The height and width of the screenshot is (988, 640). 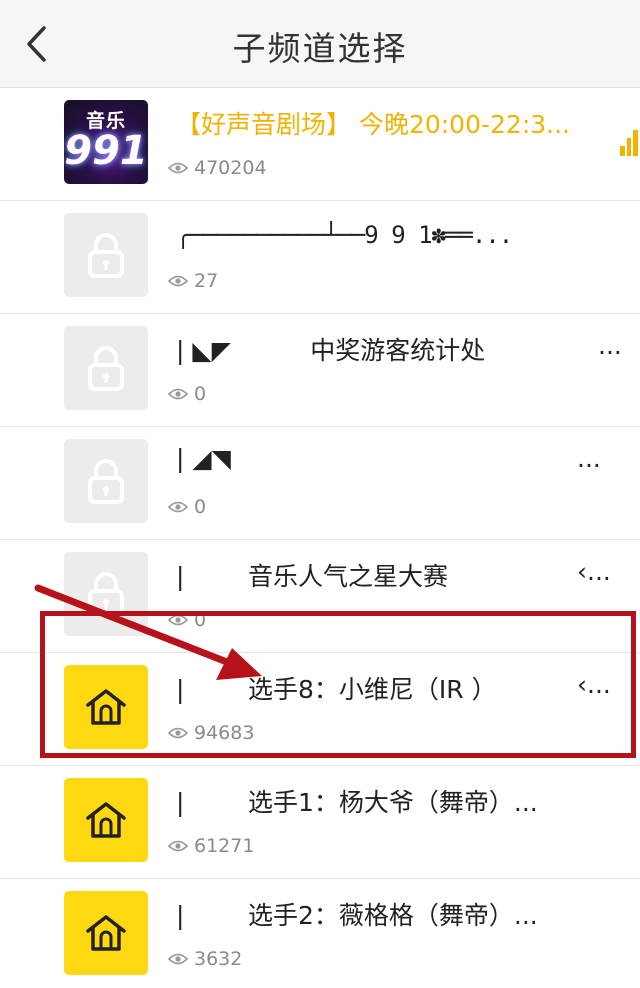 I want to click on app-header: 子频道选择, so click(x=320, y=44).